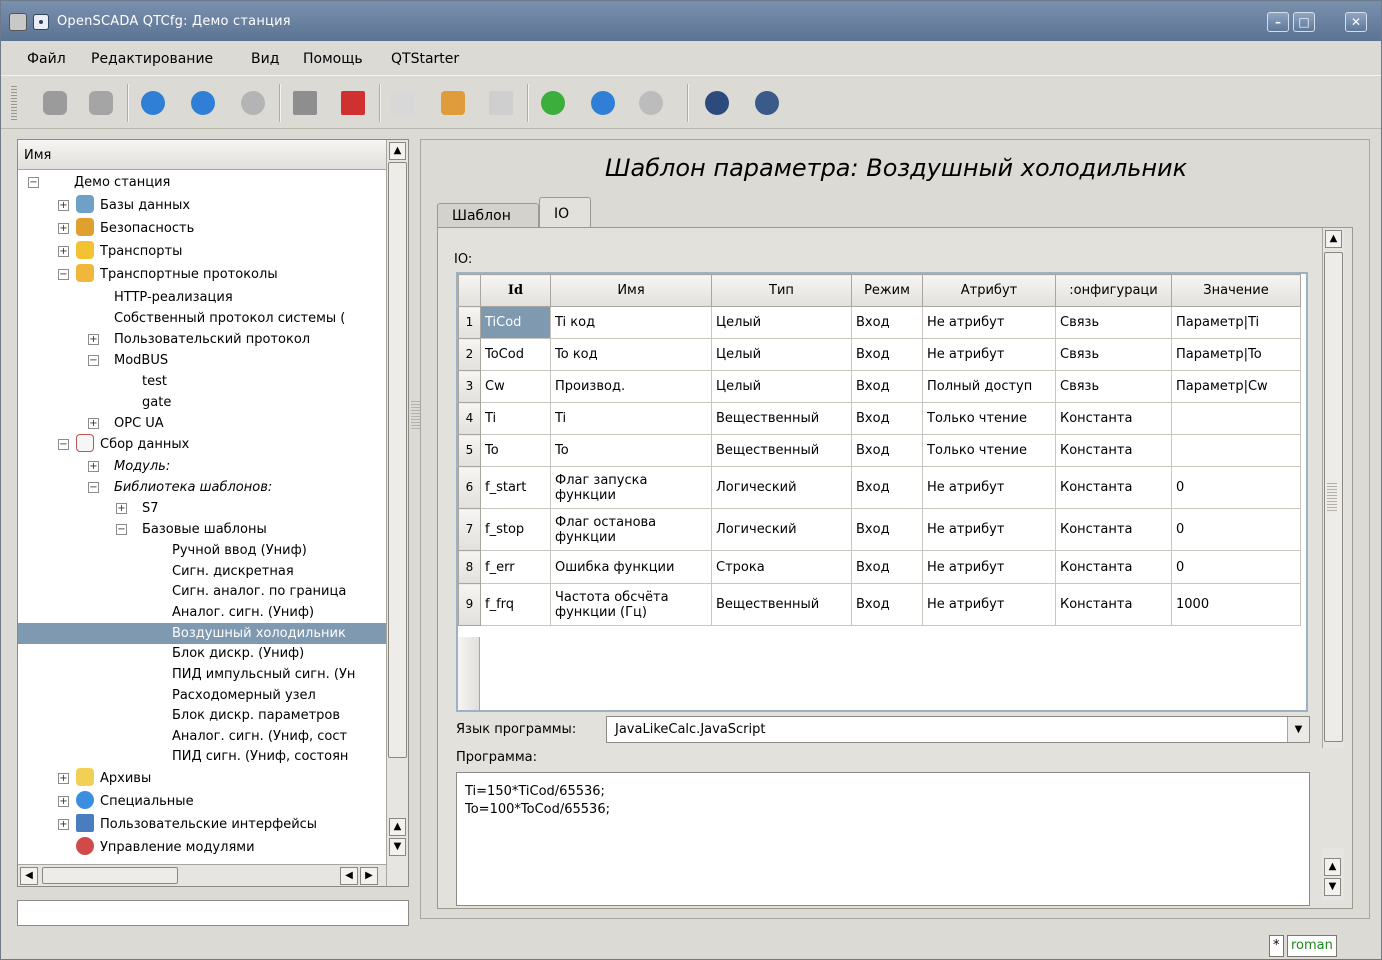 The width and height of the screenshot is (1382, 960). I want to click on qtstarter-icon, so click(717, 103).